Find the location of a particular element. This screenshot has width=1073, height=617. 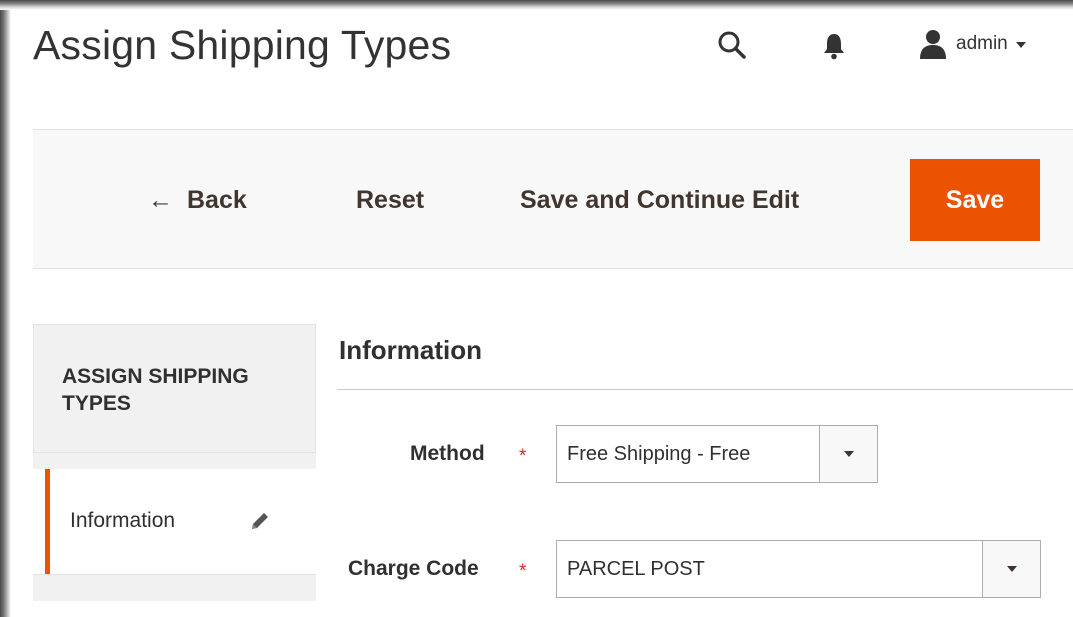

charge-code-select-value: PARCEL POST is located at coordinates (636, 569).